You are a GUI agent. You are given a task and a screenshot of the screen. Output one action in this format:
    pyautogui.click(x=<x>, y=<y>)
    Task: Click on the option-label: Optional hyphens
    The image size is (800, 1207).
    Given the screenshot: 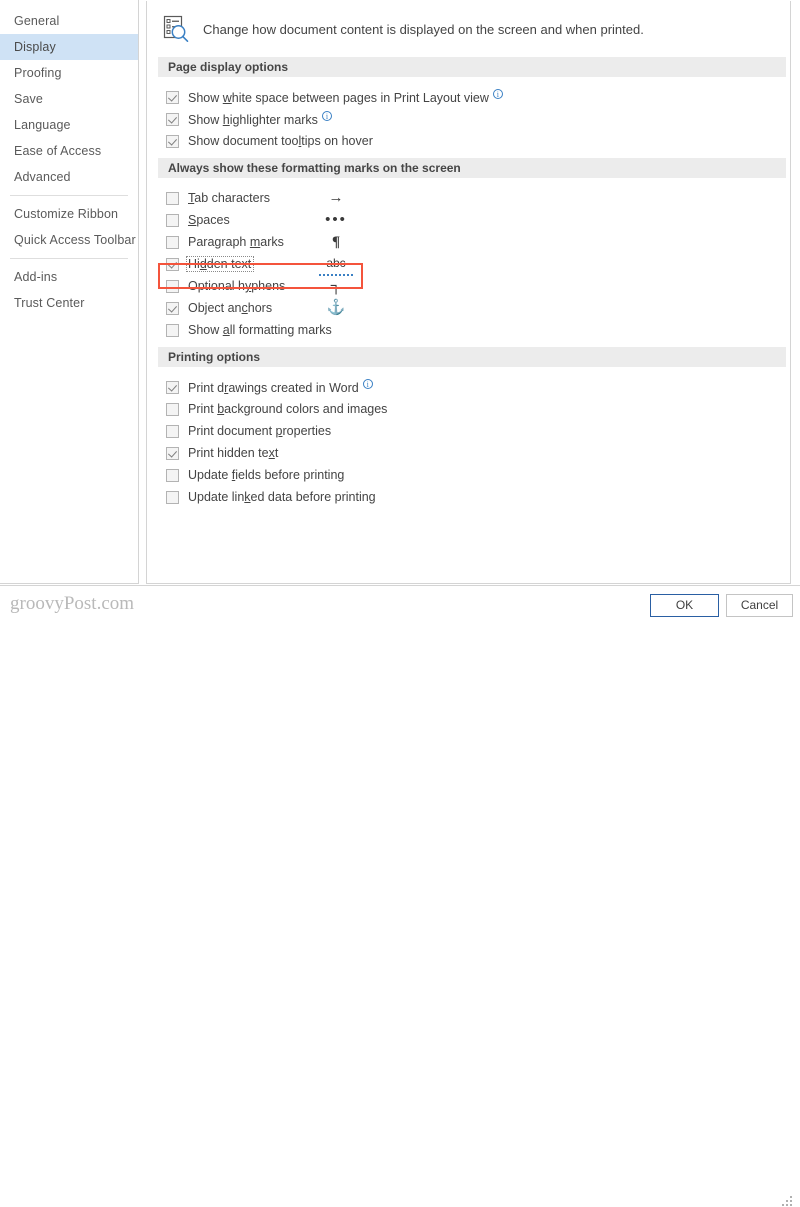 What is the action you would take?
    pyautogui.click(x=237, y=286)
    